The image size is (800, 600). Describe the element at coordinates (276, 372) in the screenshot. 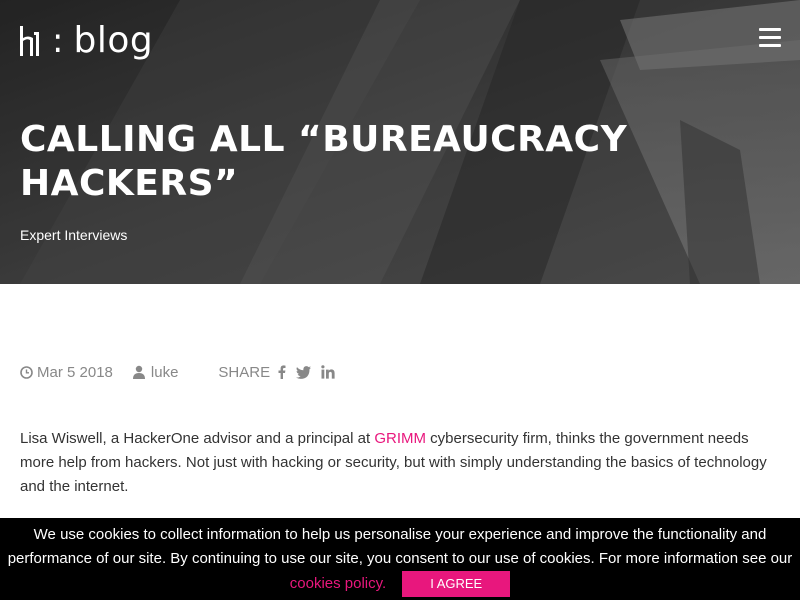

I see `share-bar: SHARE` at that location.